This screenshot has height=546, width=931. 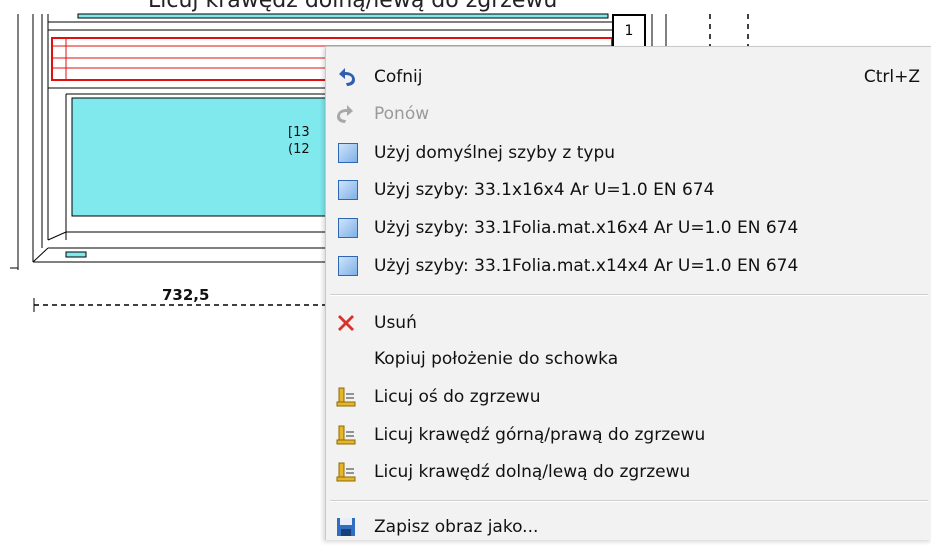 I want to click on width-dimension: 732,5, so click(x=186, y=295).